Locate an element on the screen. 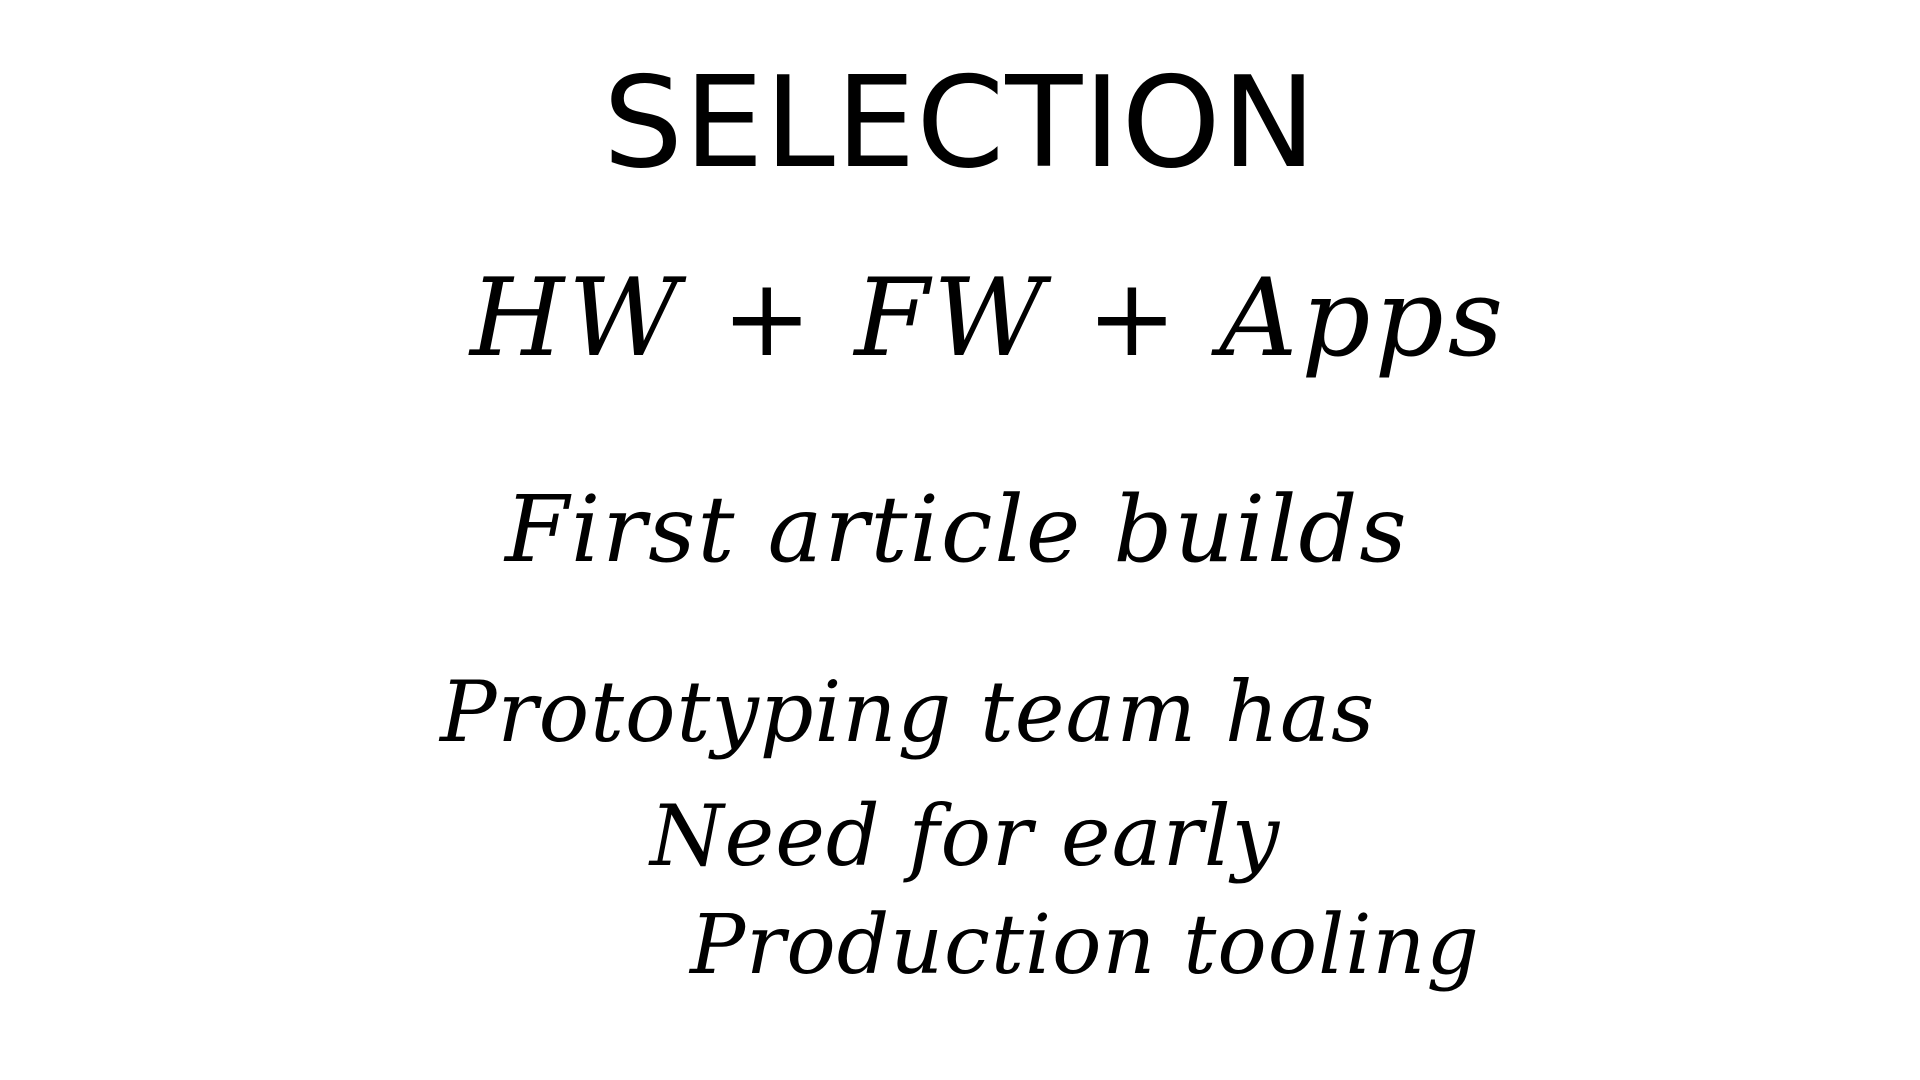 Image resolution: width=1920 pixels, height=1080 pixels. handwritten-line-hw-fw-apps: HW + FW + Apps is located at coordinates (989, 318).